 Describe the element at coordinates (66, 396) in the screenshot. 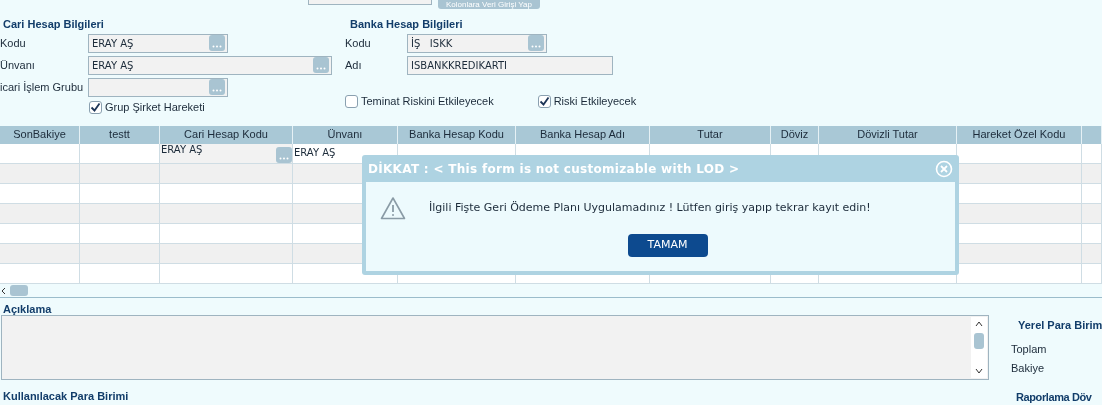

I see `section-title: Kullanılacak Para Birimi` at that location.